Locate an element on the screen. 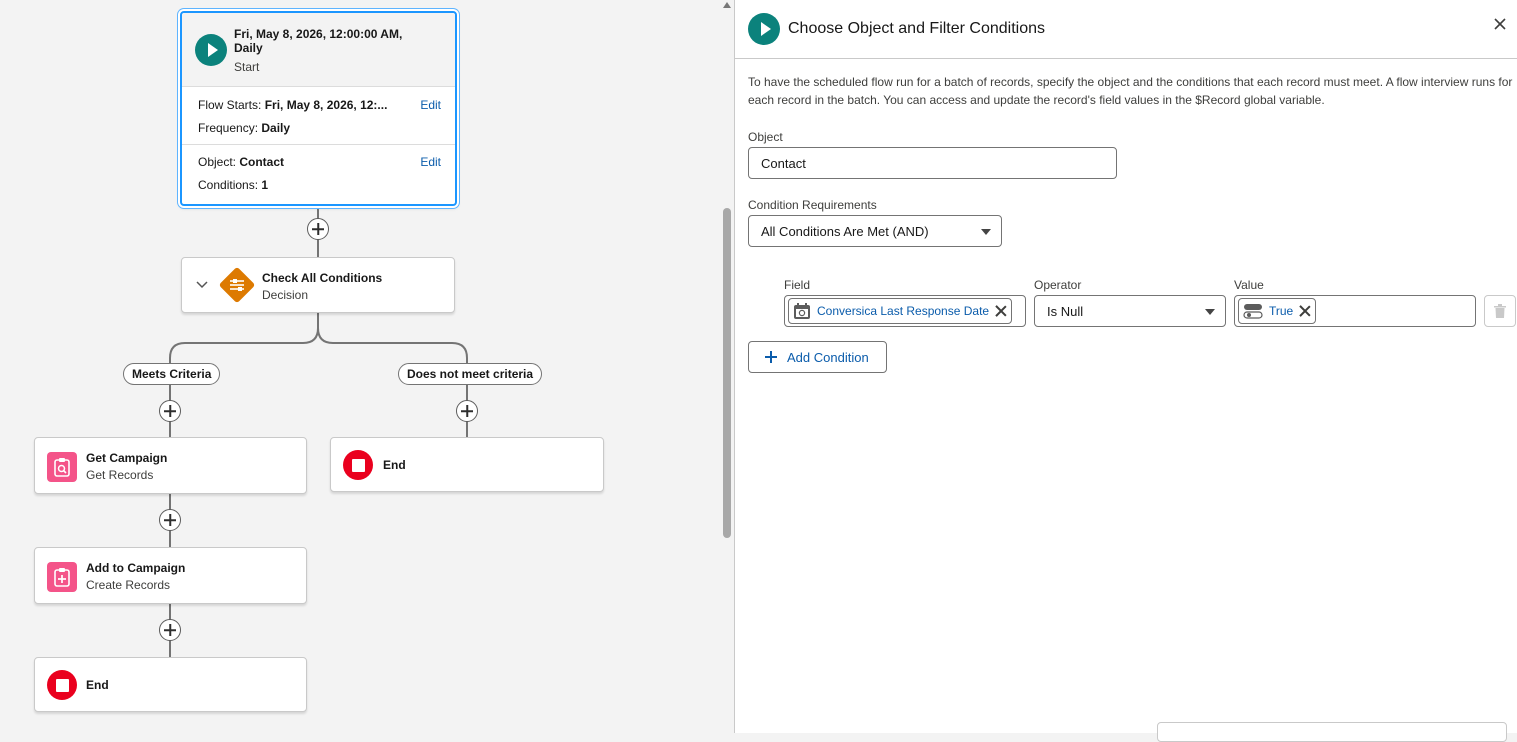 This screenshot has width=1517, height=742. object-field-label: Object is located at coordinates (765, 137).